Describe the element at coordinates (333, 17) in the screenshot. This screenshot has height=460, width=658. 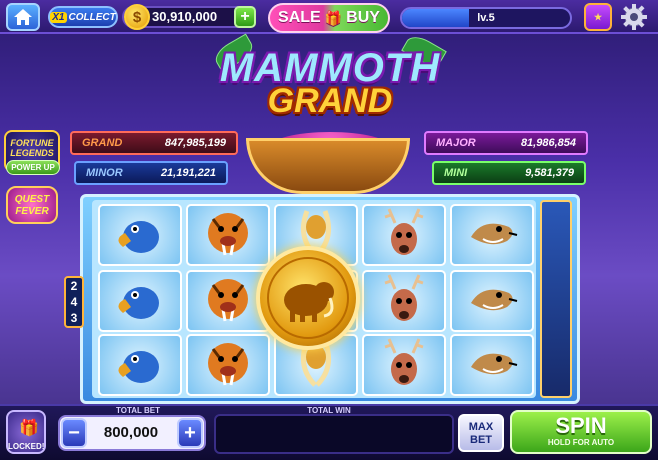
I see `gift-icon: 🎁` at that location.